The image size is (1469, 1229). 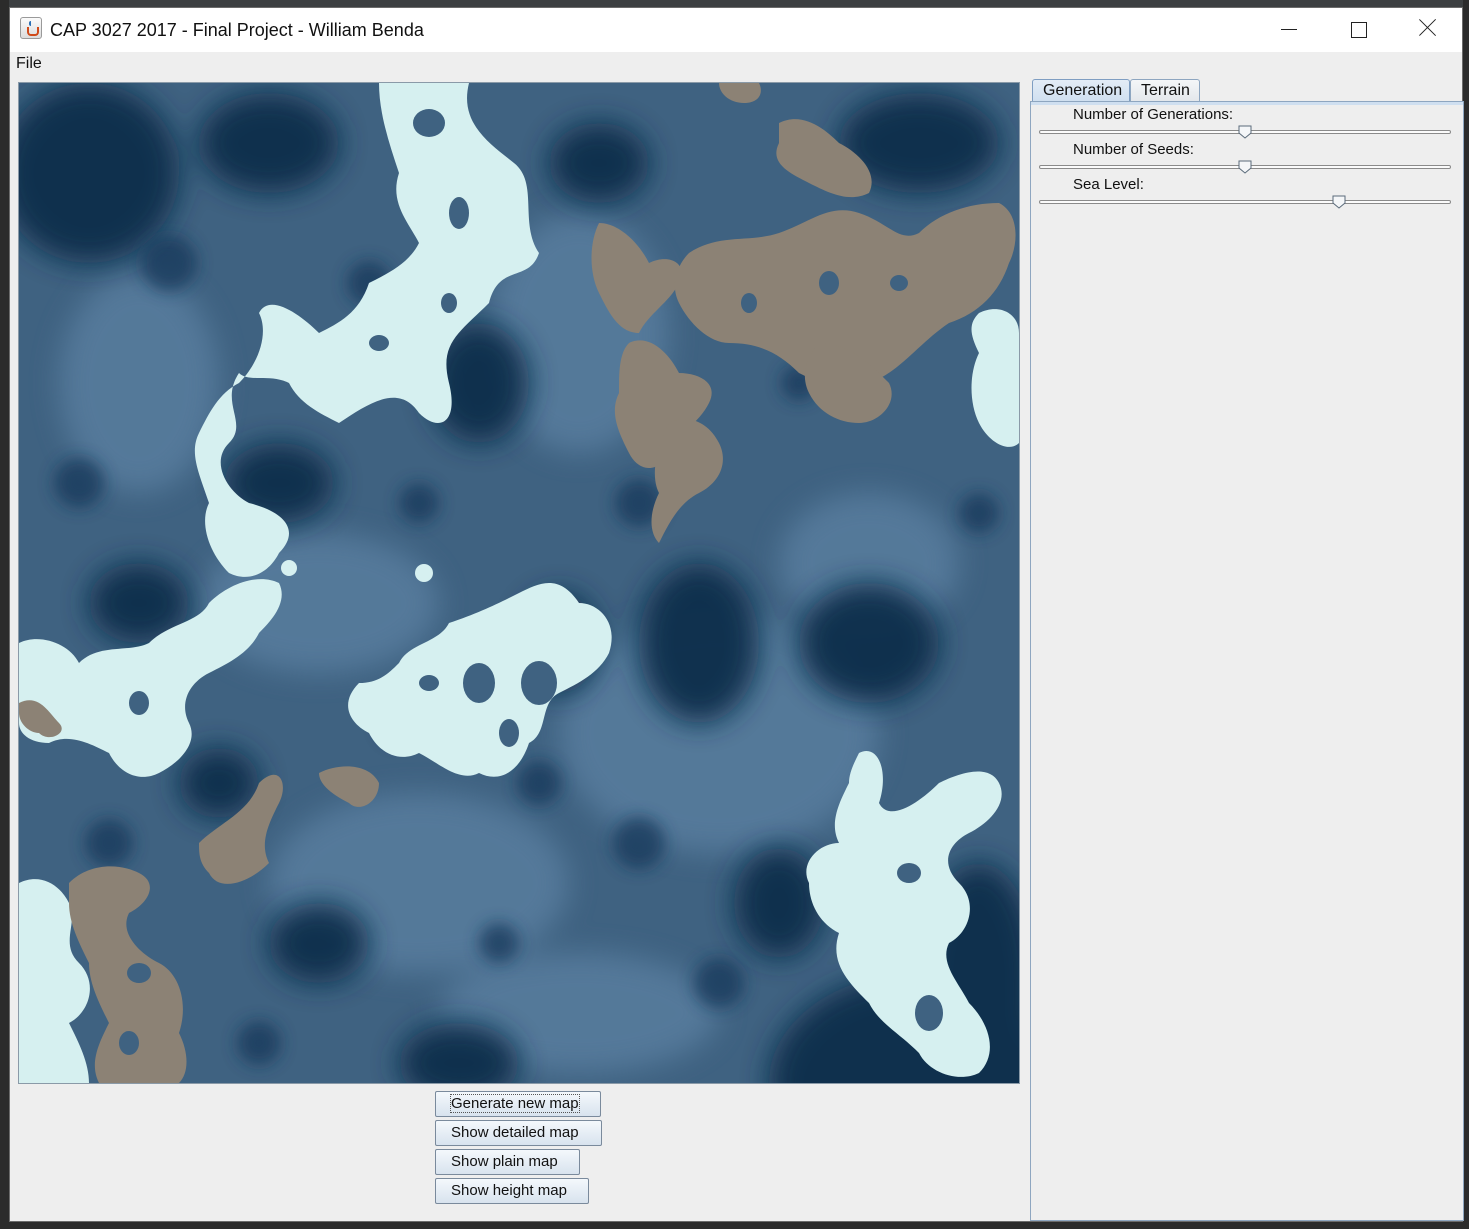 What do you see at coordinates (1153, 114) in the screenshot?
I see `generations-label: Number of Generations:` at bounding box center [1153, 114].